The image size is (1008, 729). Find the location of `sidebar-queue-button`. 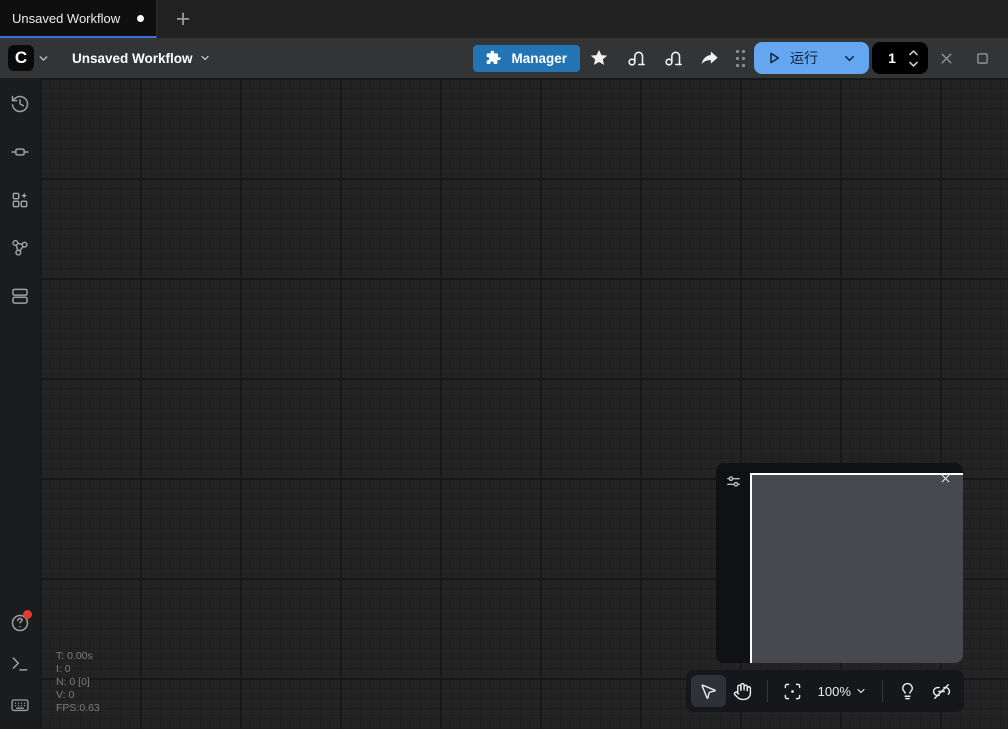

sidebar-queue-button is located at coordinates (20, 104).